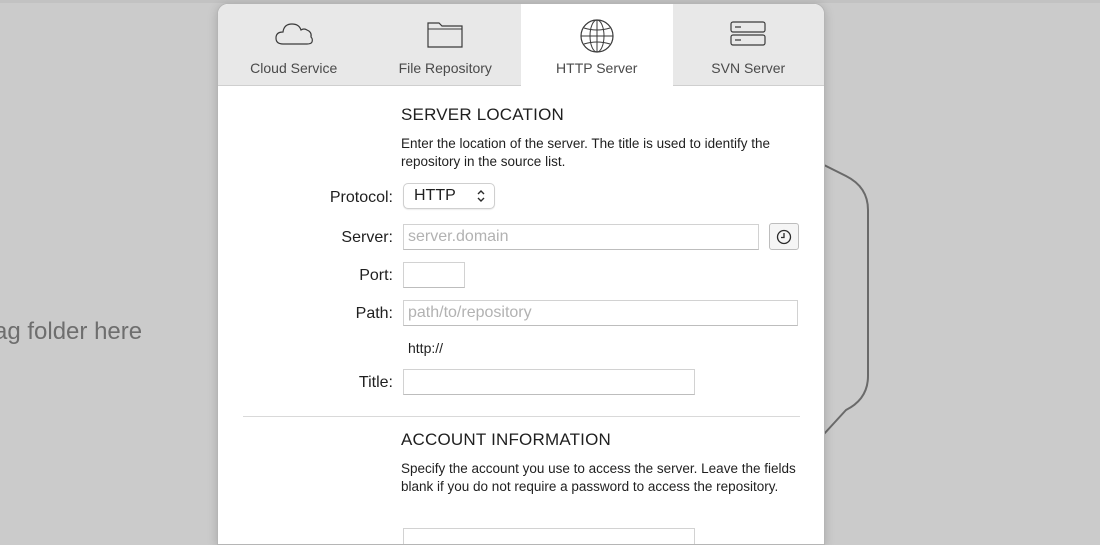  Describe the element at coordinates (375, 382) in the screenshot. I see `title-label: Title:` at that location.